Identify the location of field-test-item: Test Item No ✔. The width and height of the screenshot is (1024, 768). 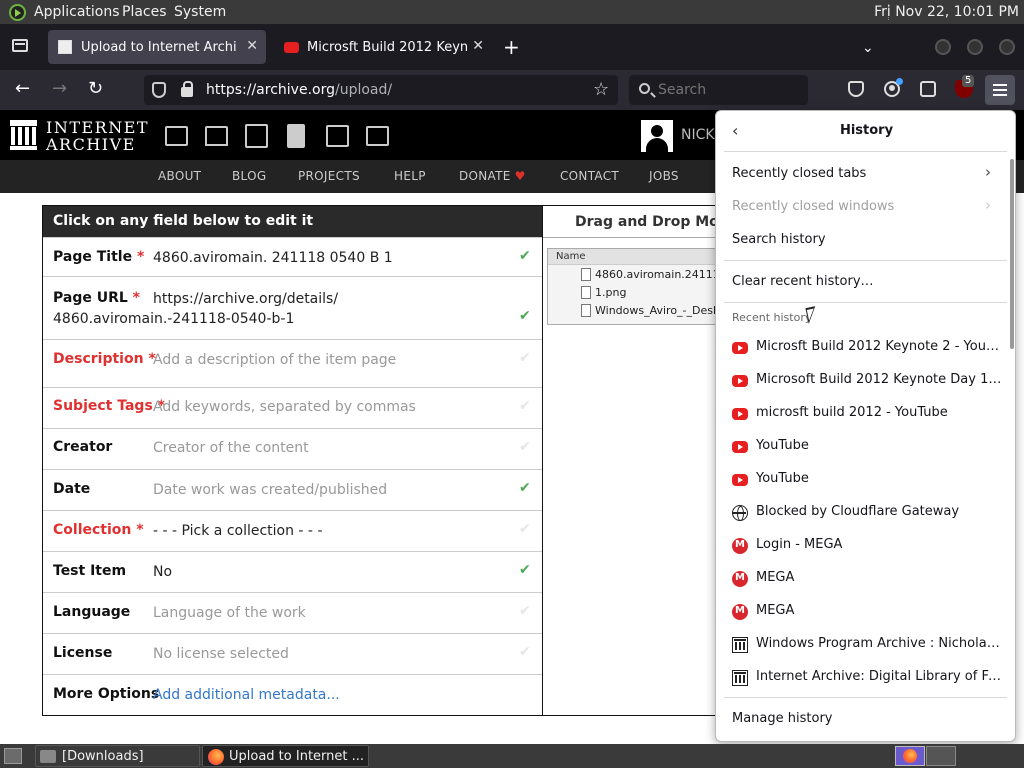
(292, 571).